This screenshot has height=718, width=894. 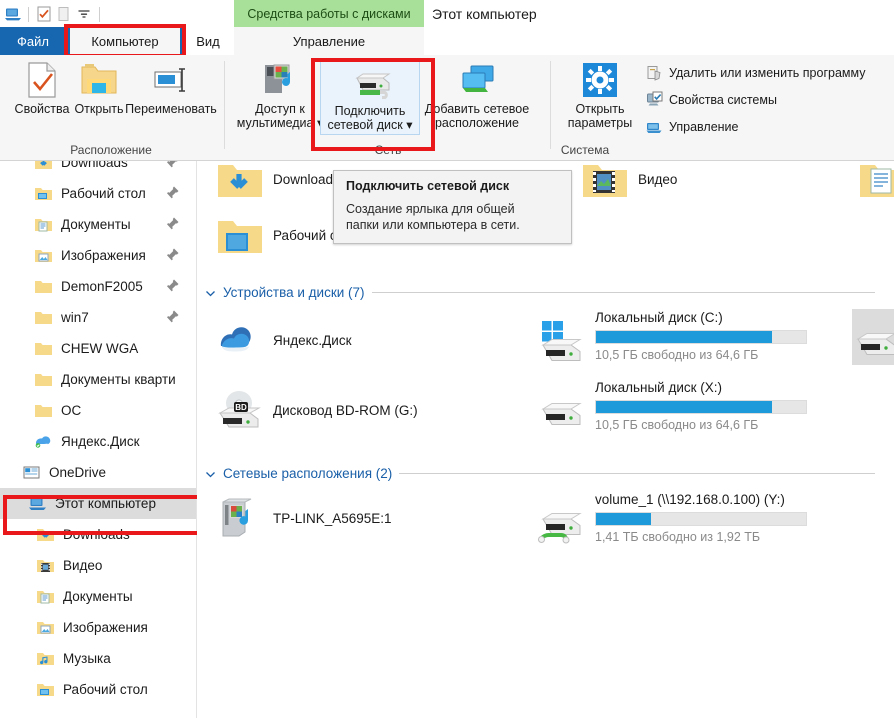 What do you see at coordinates (84, 14) in the screenshot?
I see `customize-qat-chevron-icon` at bounding box center [84, 14].